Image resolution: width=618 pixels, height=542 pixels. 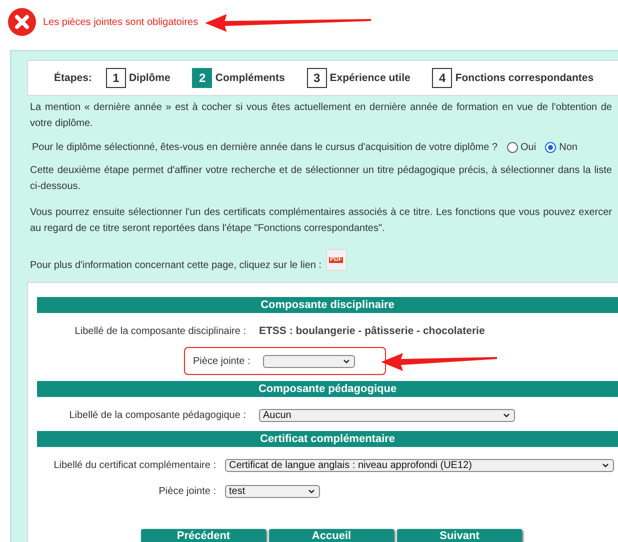 What do you see at coordinates (202, 78) in the screenshot?
I see `step-number: 2` at bounding box center [202, 78].